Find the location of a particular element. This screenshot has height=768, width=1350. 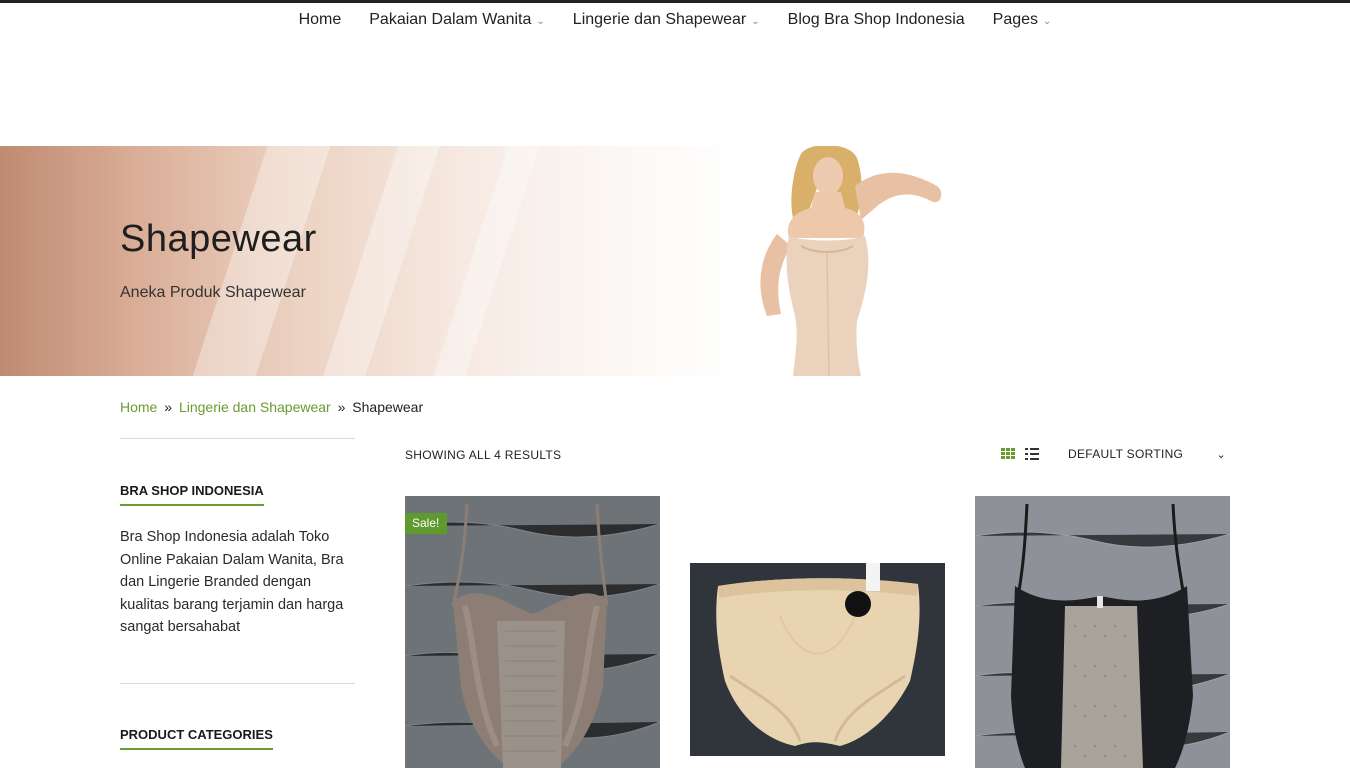

breadcrumb-link-lingerie: Lingerie dan Shapewear is located at coordinates (255, 407).